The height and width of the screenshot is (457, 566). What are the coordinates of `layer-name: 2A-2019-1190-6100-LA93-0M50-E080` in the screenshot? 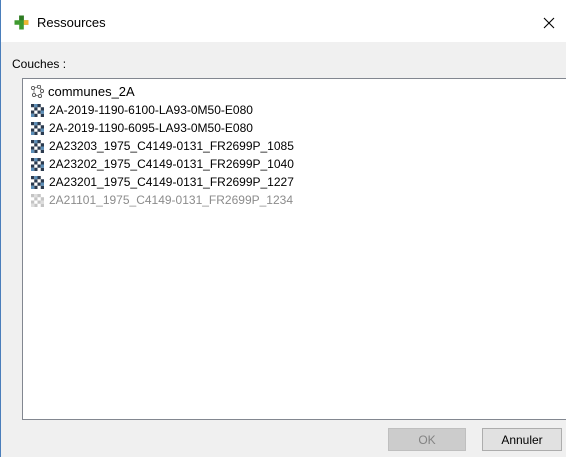 It's located at (151, 110).